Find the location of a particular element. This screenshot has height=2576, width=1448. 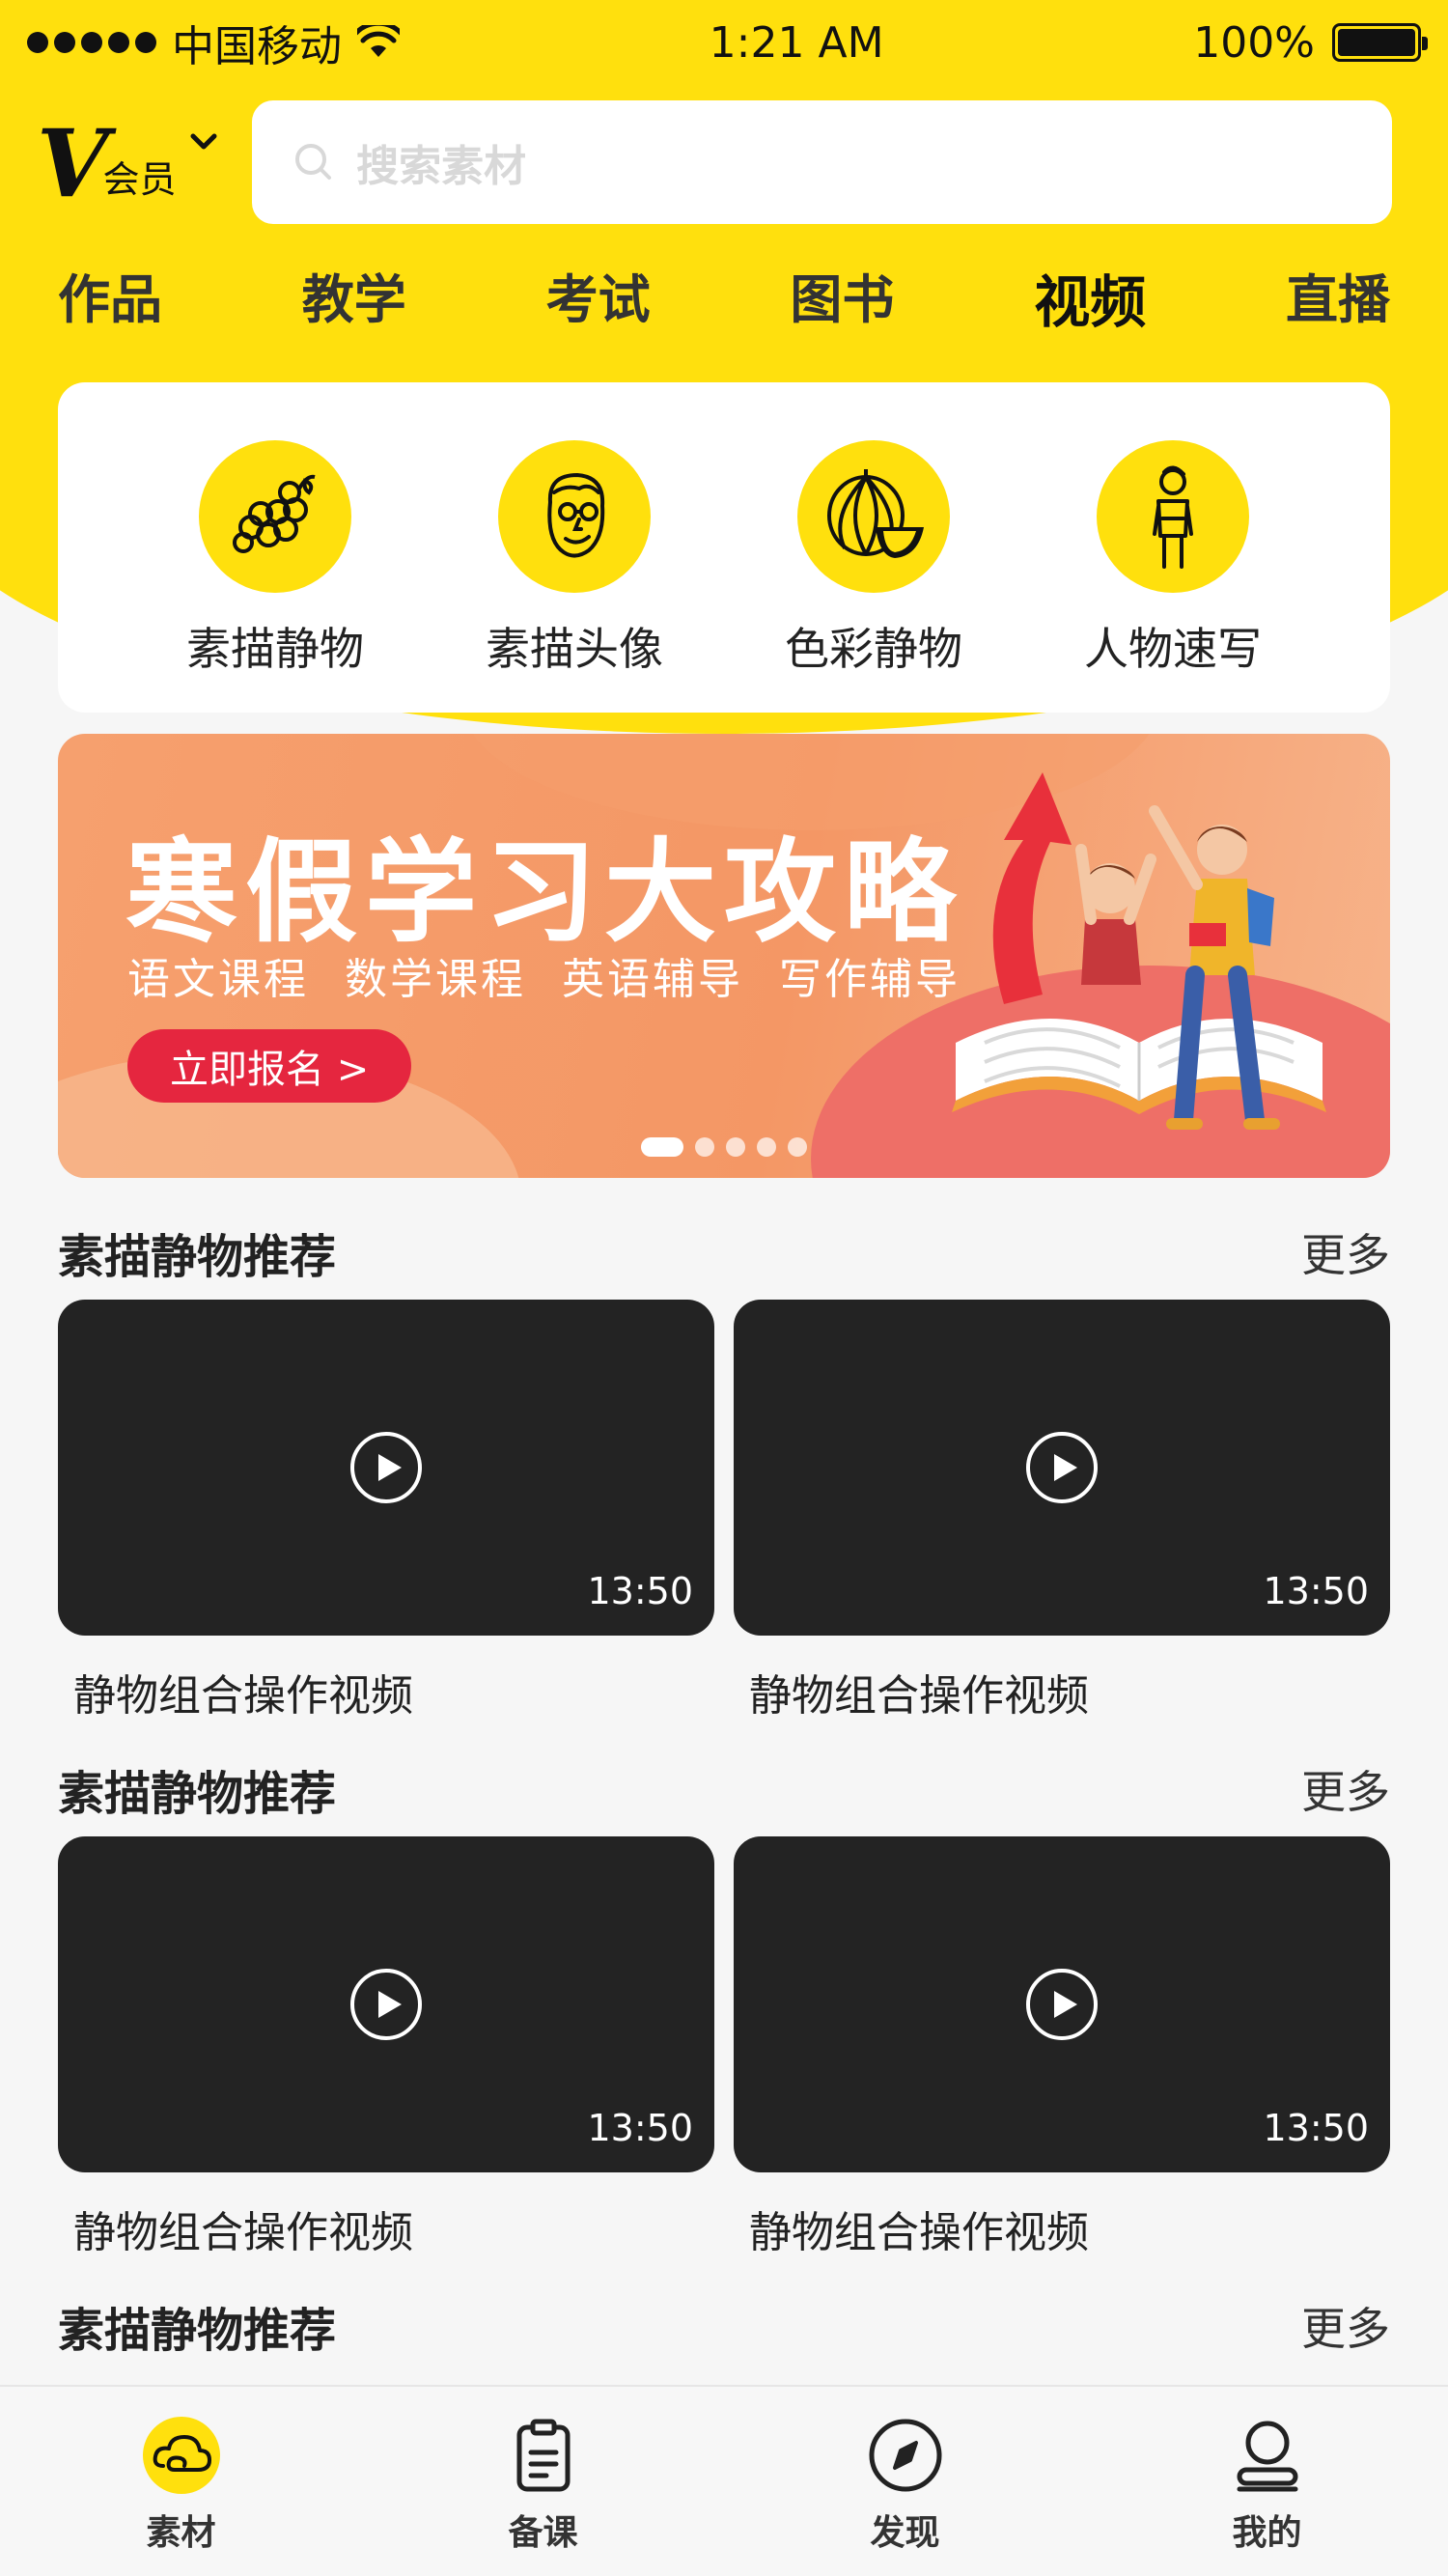

battery-icon is located at coordinates (1380, 43).